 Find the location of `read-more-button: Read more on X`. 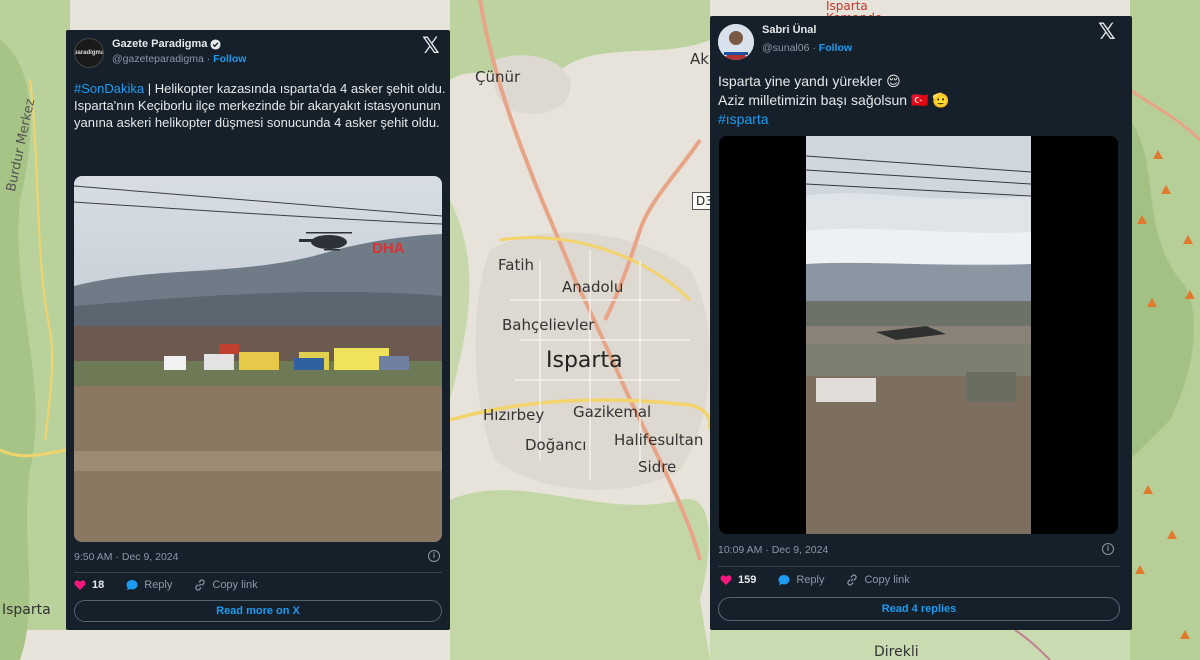

read-more-button: Read more on X is located at coordinates (258, 611).